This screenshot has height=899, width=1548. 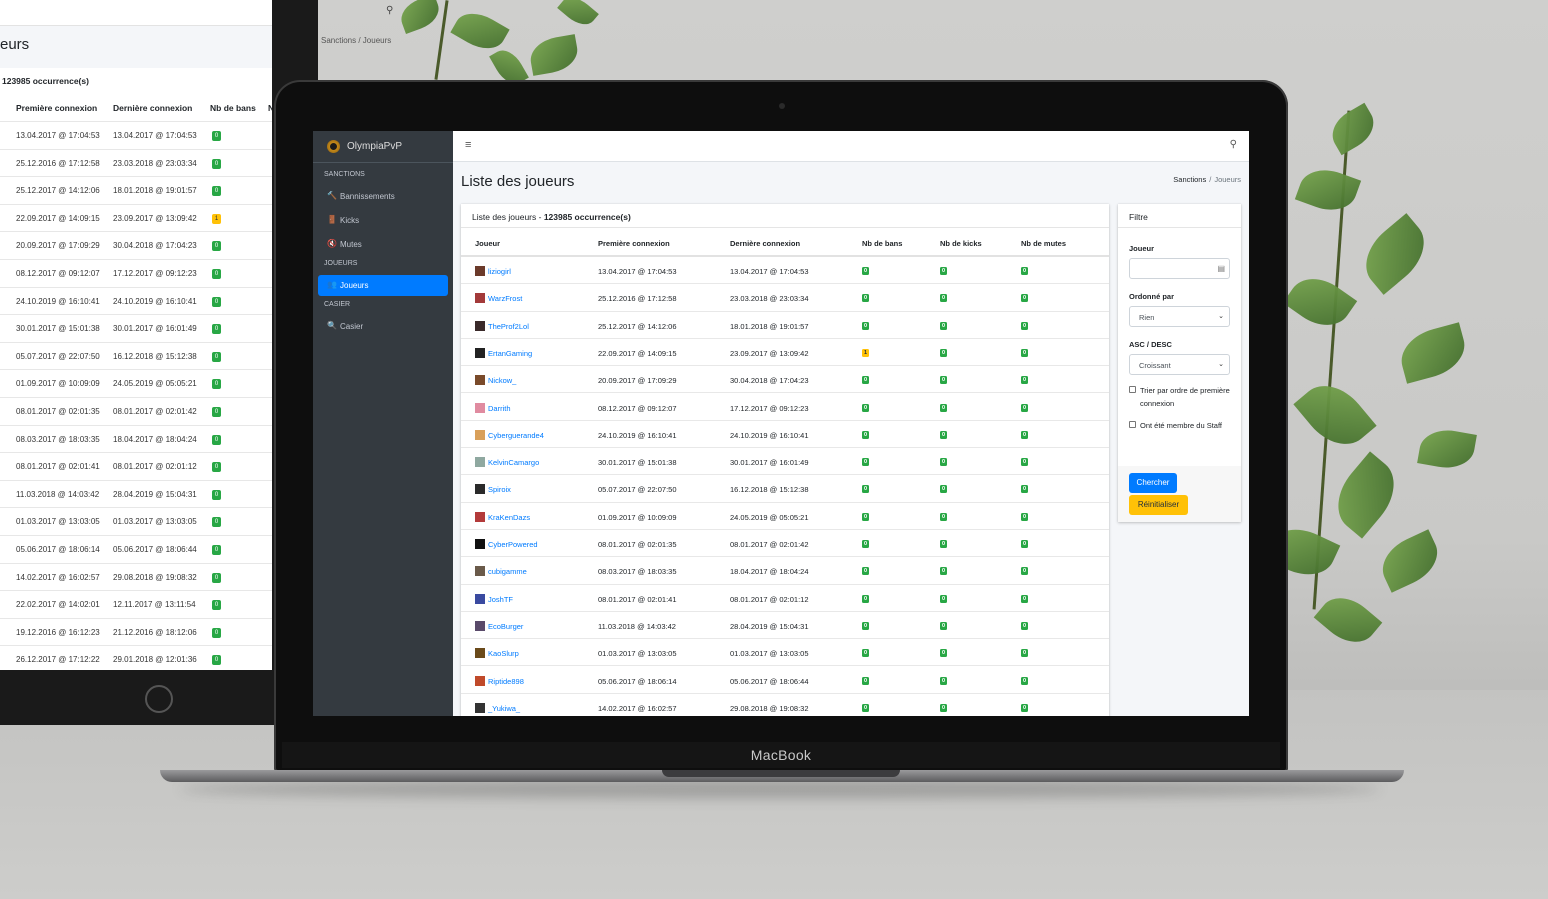 What do you see at coordinates (506, 681) in the screenshot?
I see `player-link: Riptide898` at bounding box center [506, 681].